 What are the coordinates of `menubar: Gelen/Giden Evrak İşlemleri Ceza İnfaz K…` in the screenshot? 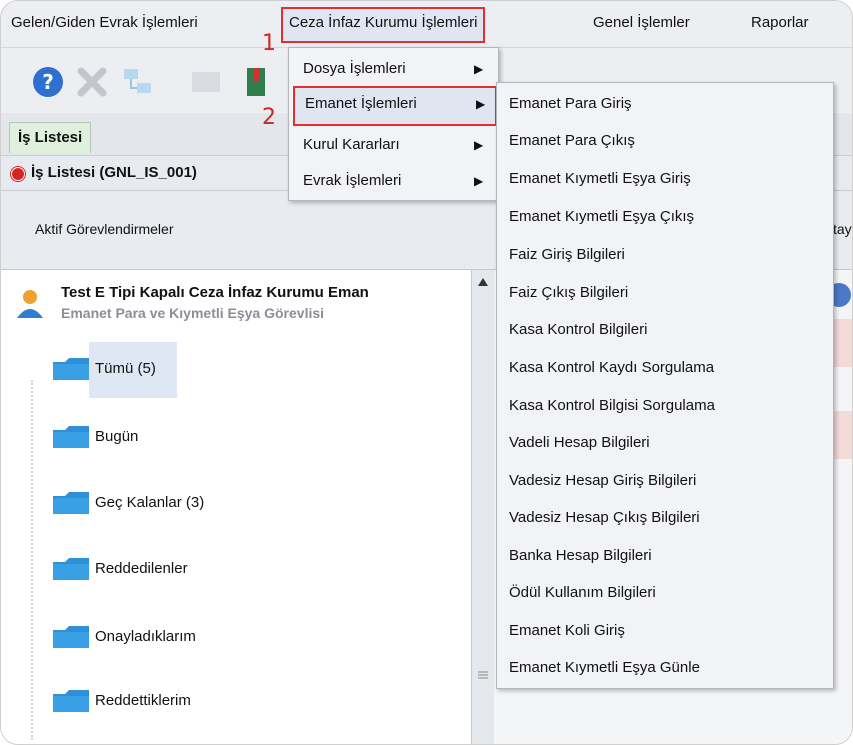 It's located at (426, 24).